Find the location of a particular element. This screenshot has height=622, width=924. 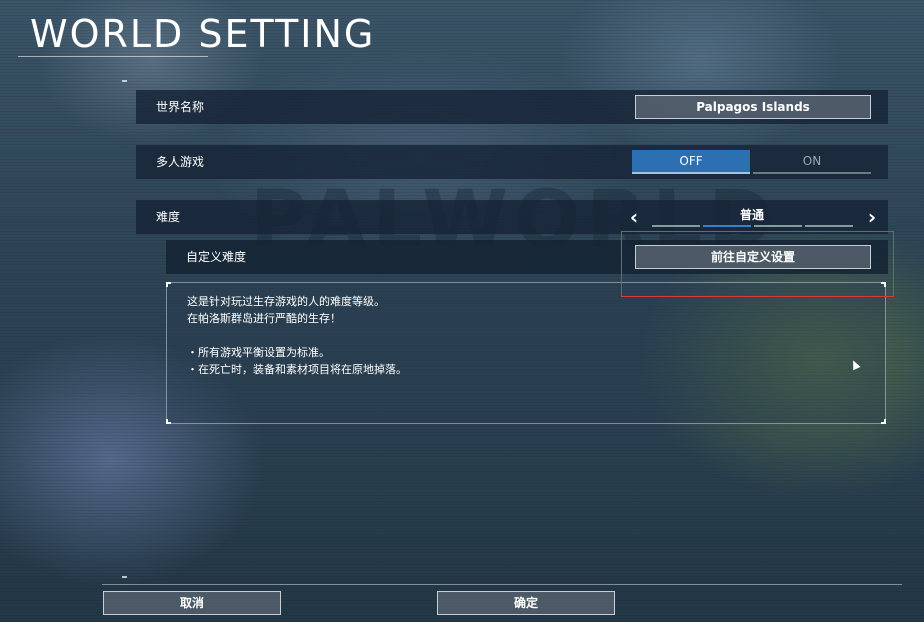

difficulty-label: 难度 is located at coordinates (168, 217).